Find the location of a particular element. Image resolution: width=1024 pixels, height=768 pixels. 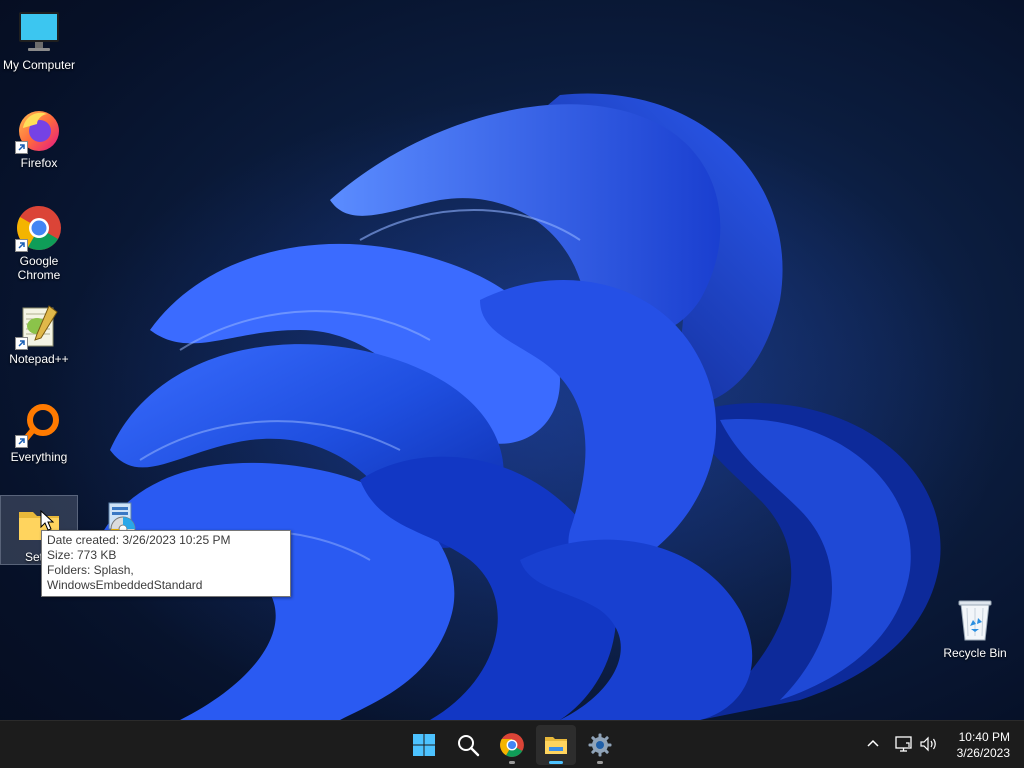

everything-search-icon is located at coordinates (39, 424).